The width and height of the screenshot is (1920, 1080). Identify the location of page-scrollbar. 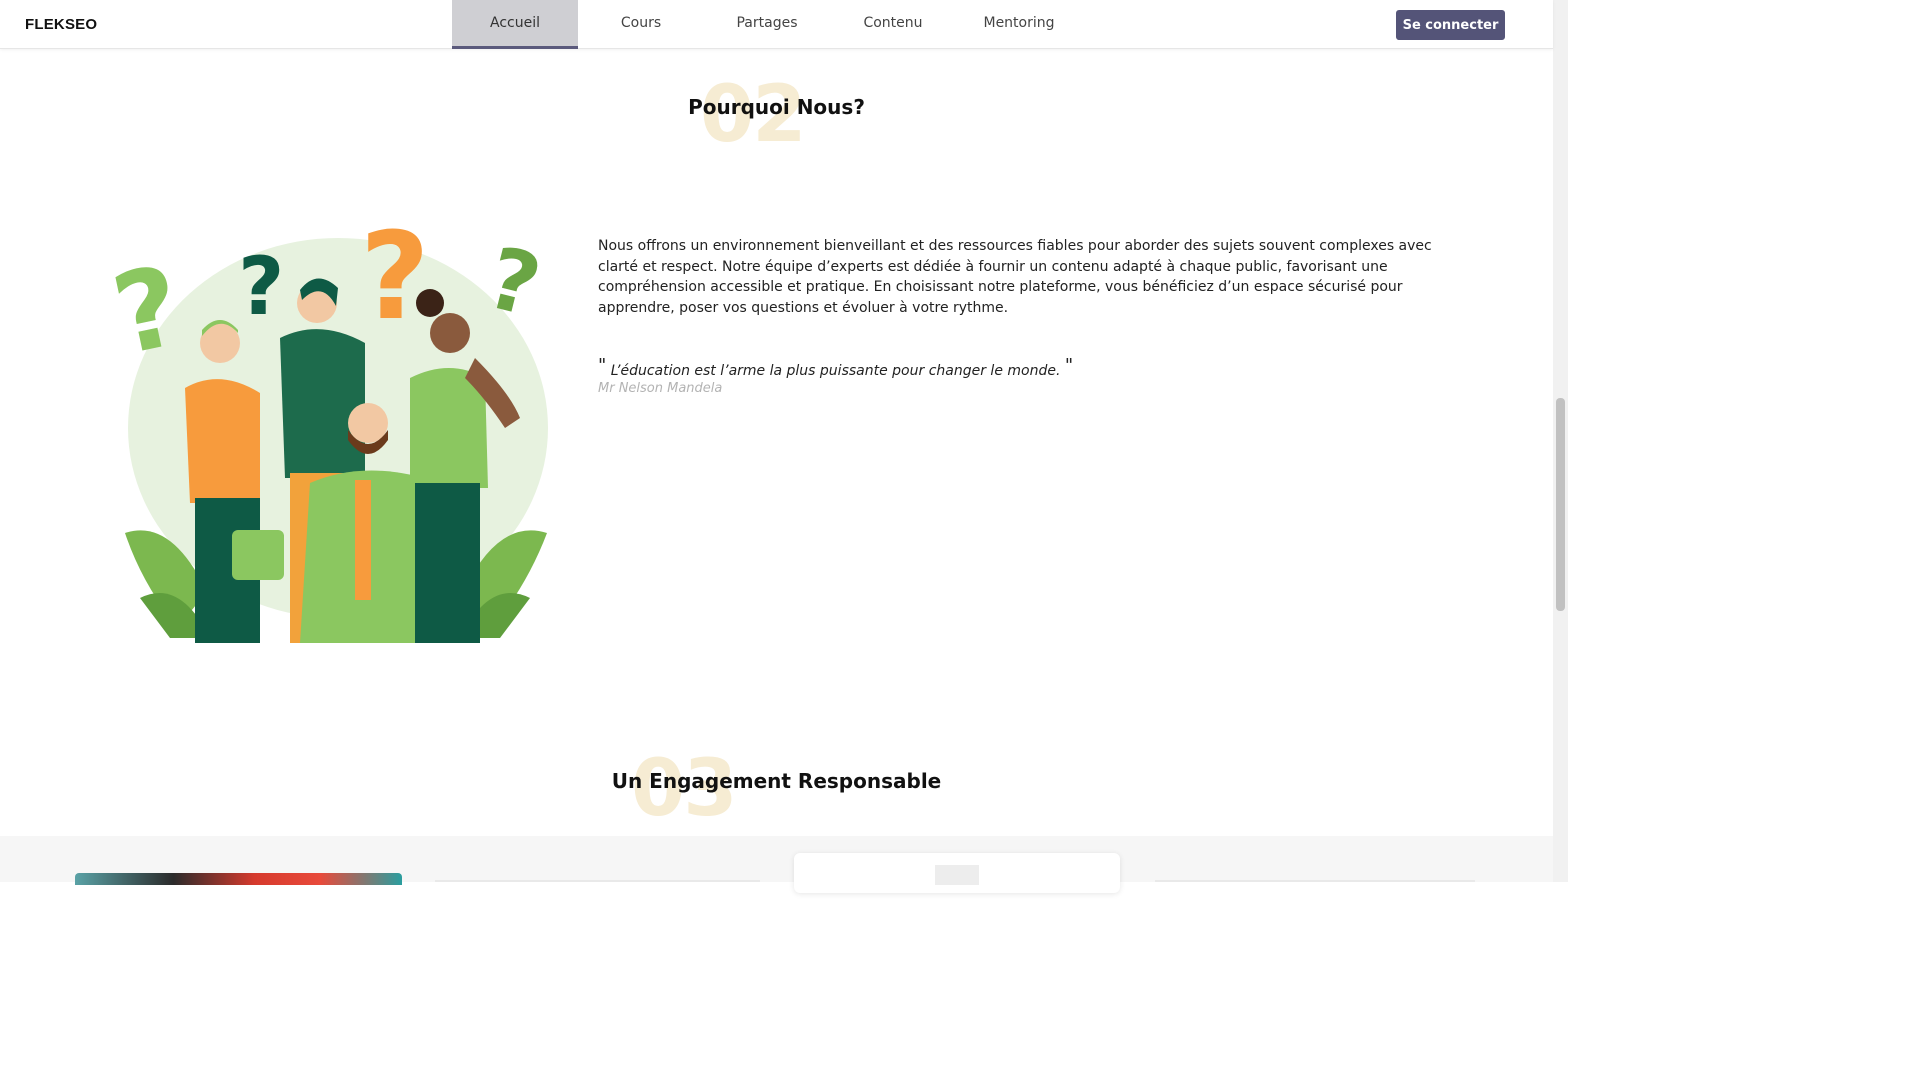
(1560, 441).